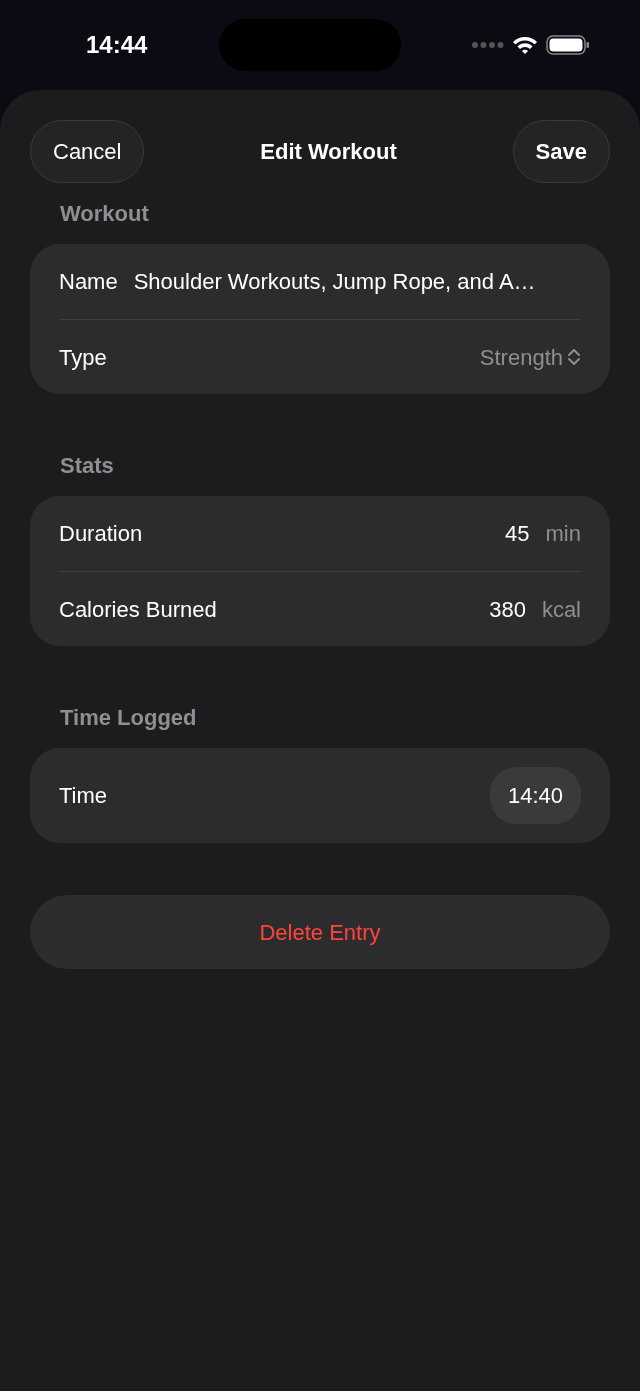 This screenshot has height=1391, width=640. What do you see at coordinates (87, 151) in the screenshot?
I see `cancel-button: Cancel` at bounding box center [87, 151].